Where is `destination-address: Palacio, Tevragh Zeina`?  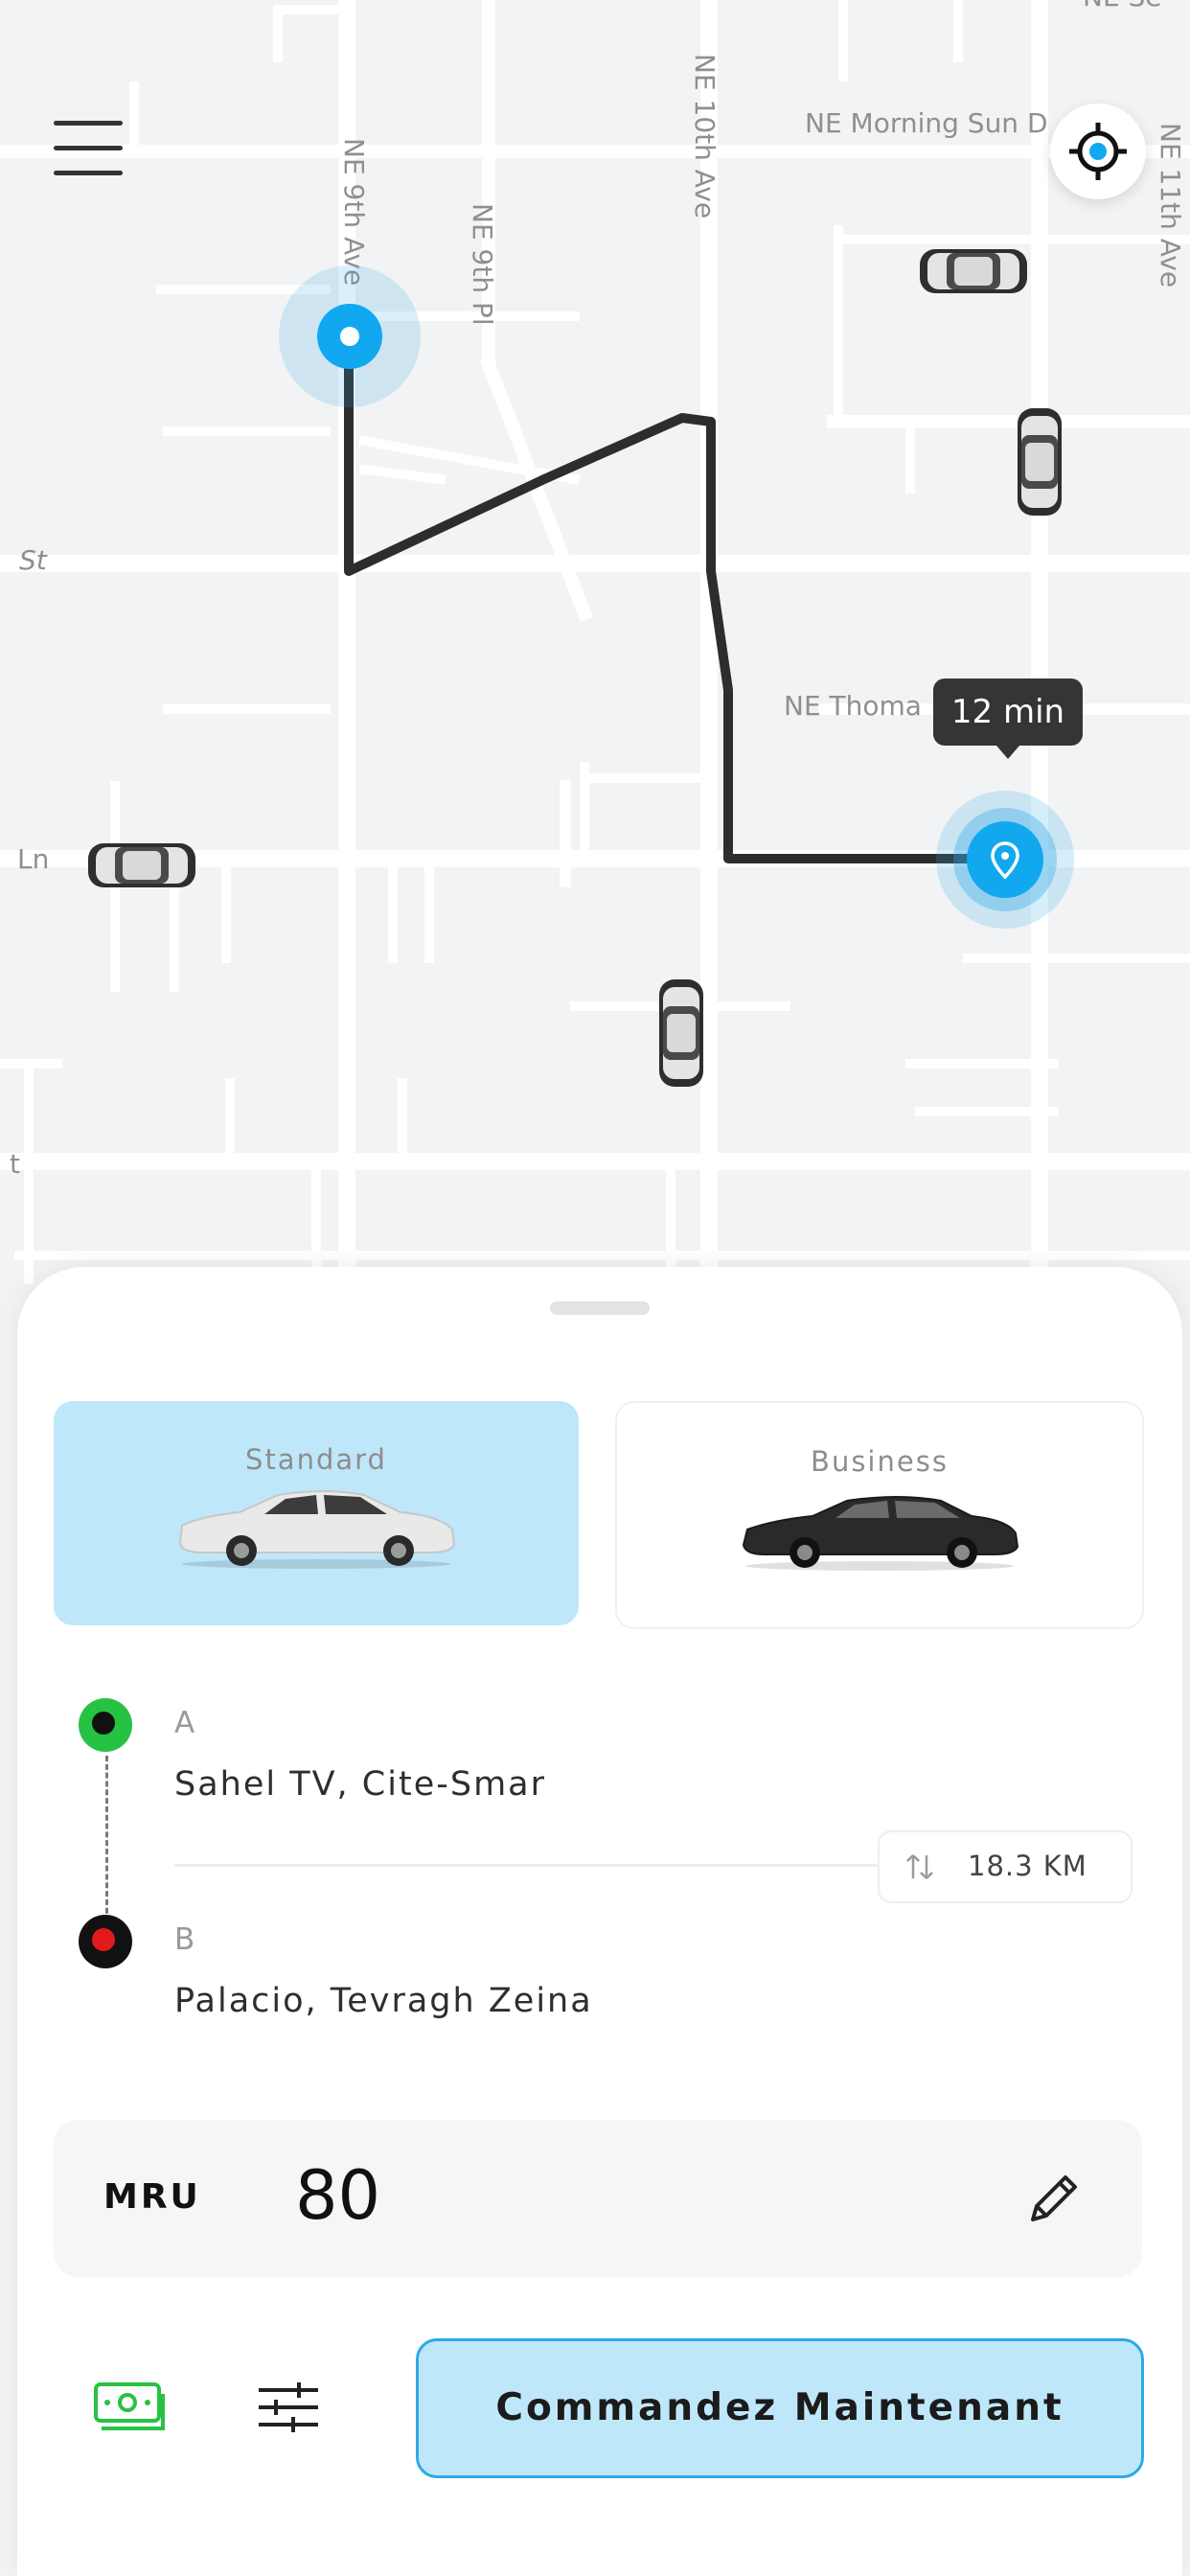
destination-address: Palacio, Tevragh Zeina is located at coordinates (383, 2001).